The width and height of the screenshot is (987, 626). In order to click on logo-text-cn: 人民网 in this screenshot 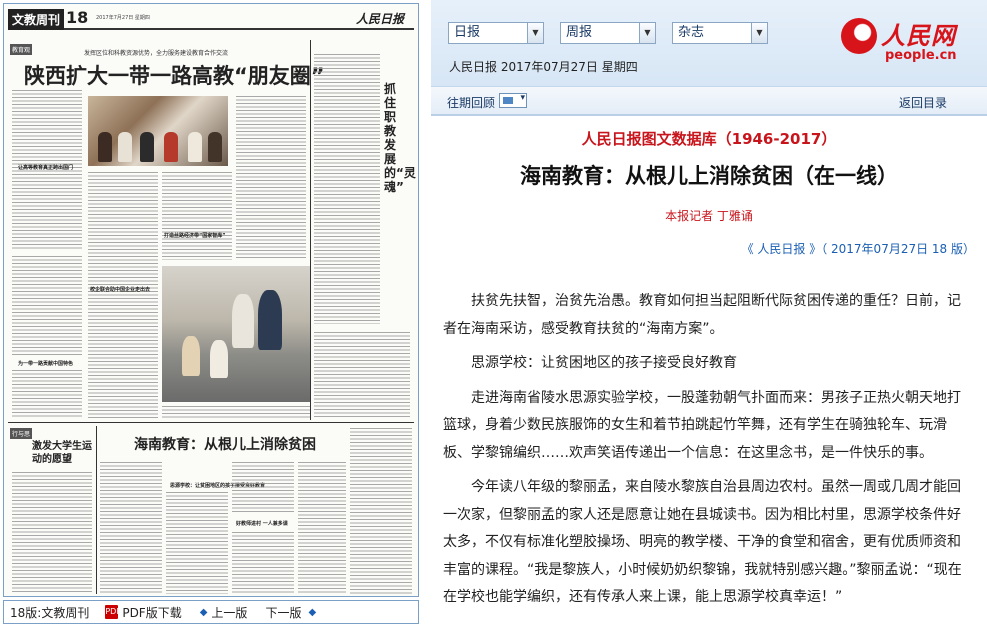, I will do `click(918, 35)`.